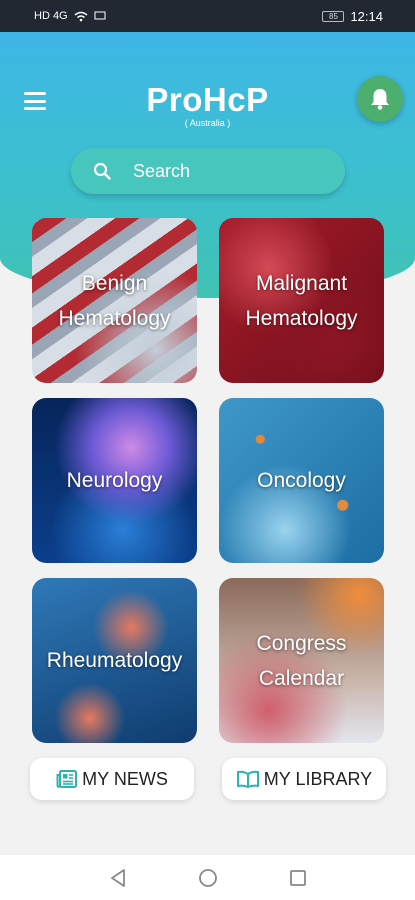 Image resolution: width=415 pixels, height=900 pixels. I want to click on my-library-button: MY LIBRARY, so click(304, 779).